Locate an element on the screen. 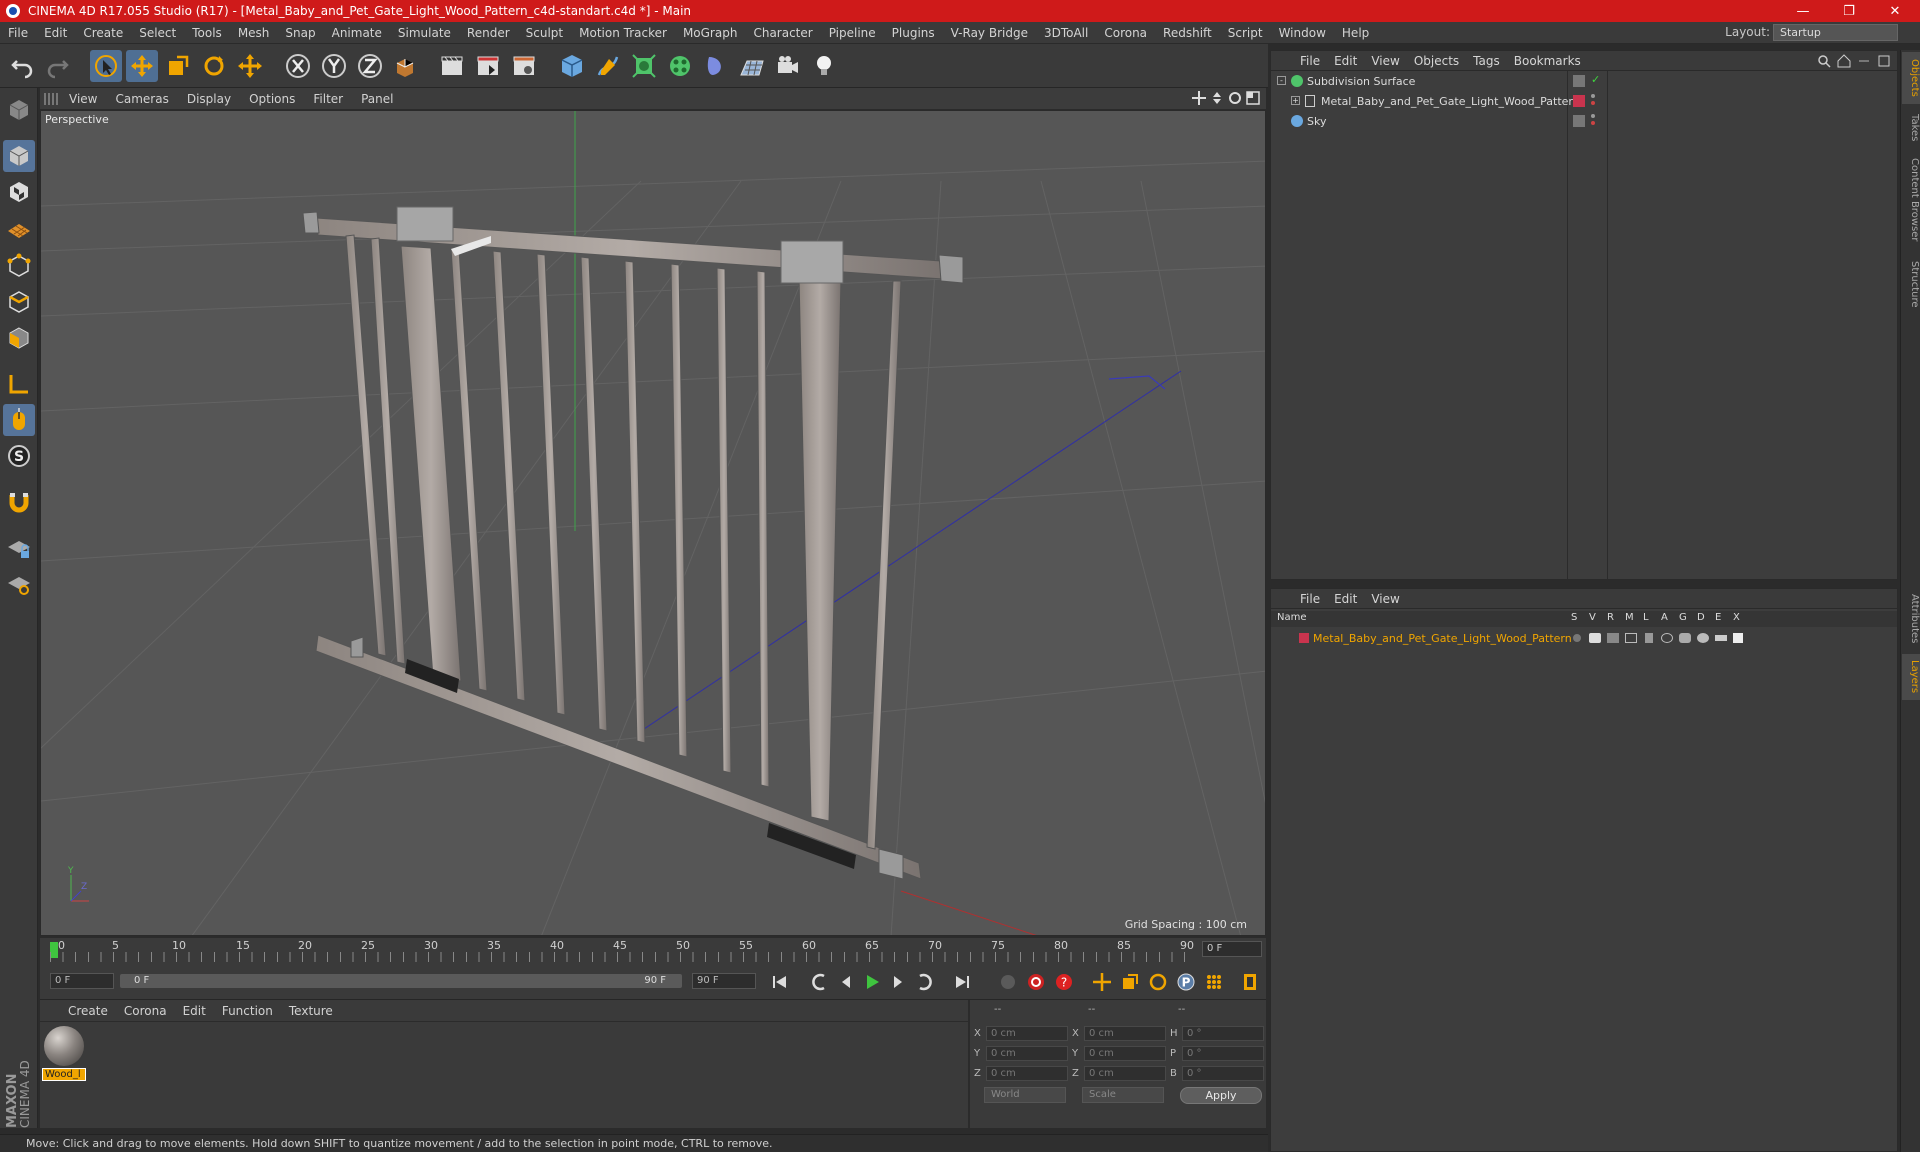 Image resolution: width=1920 pixels, height=1152 pixels. render-to-picture-viewer-button is located at coordinates (488, 66).